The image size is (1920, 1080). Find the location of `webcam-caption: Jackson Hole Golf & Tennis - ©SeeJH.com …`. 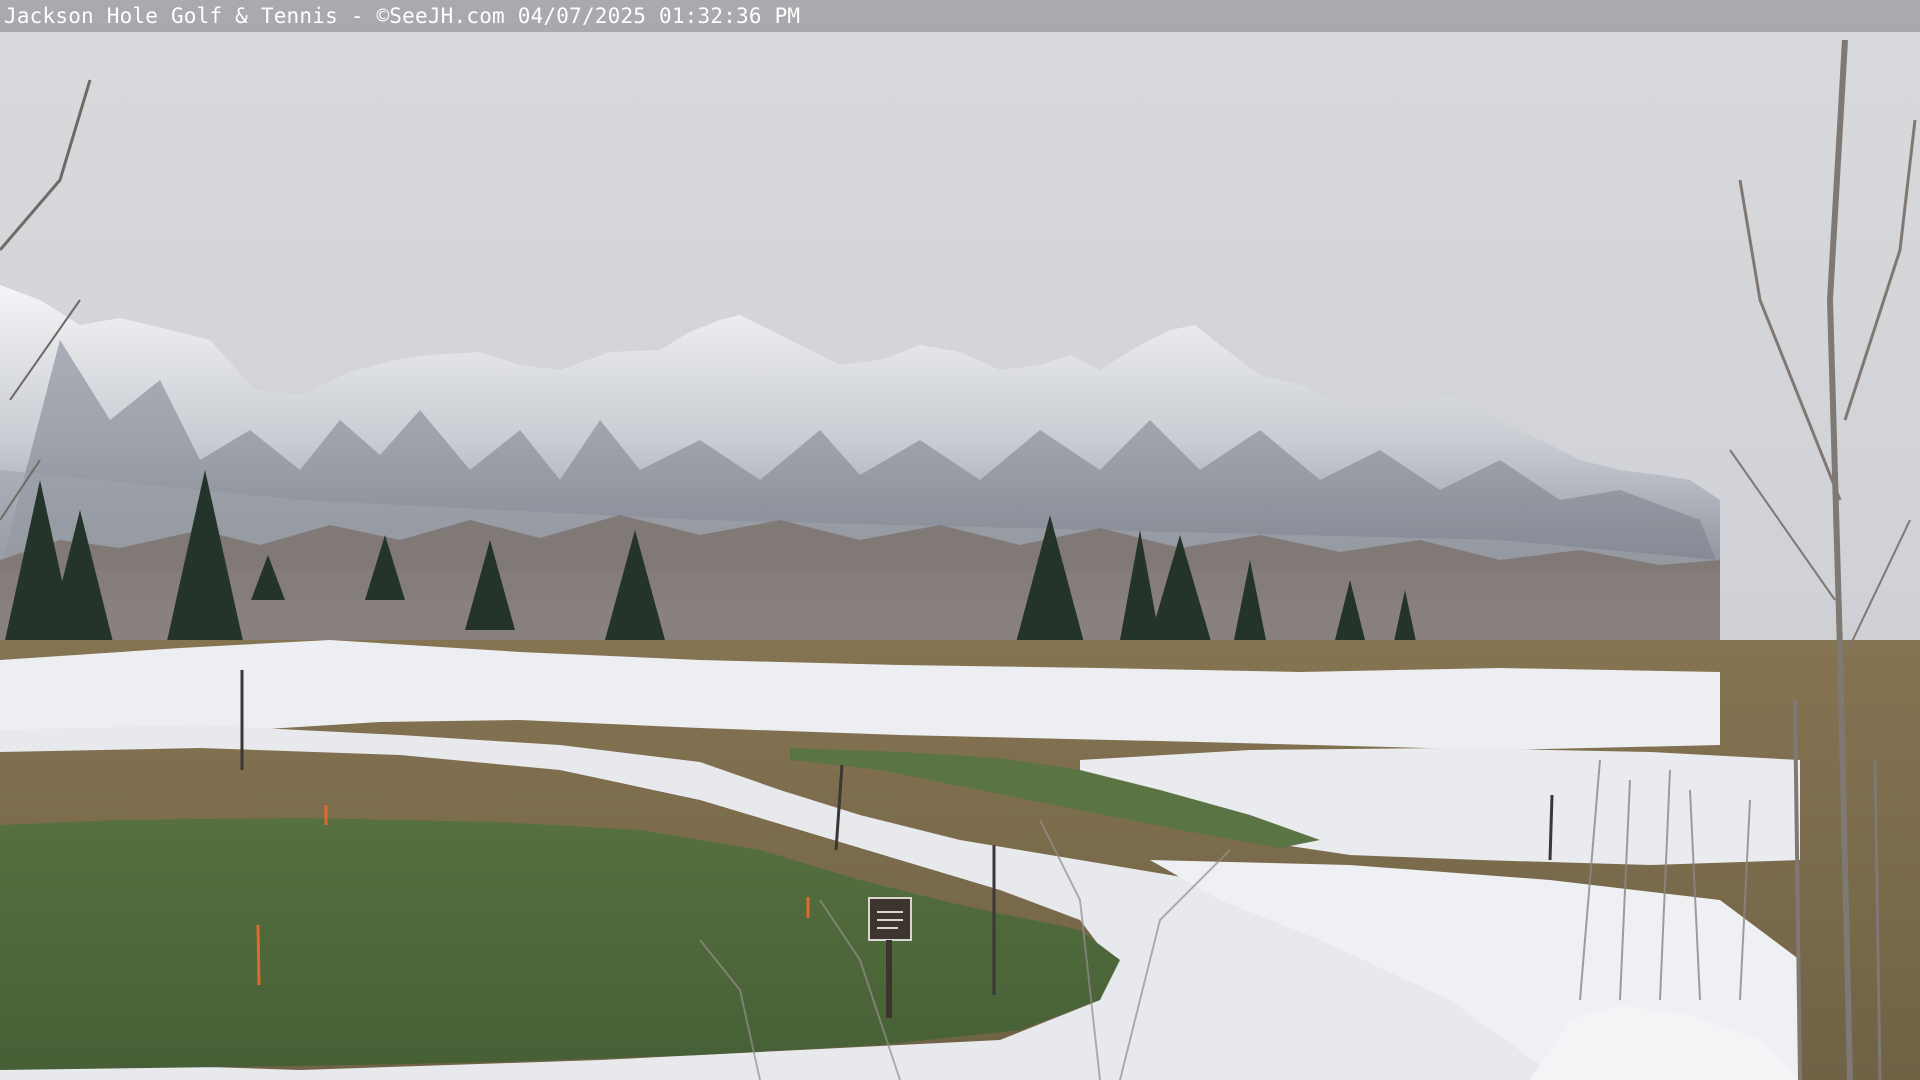

webcam-caption: Jackson Hole Golf & Tennis - ©SeeJH.com … is located at coordinates (402, 16).